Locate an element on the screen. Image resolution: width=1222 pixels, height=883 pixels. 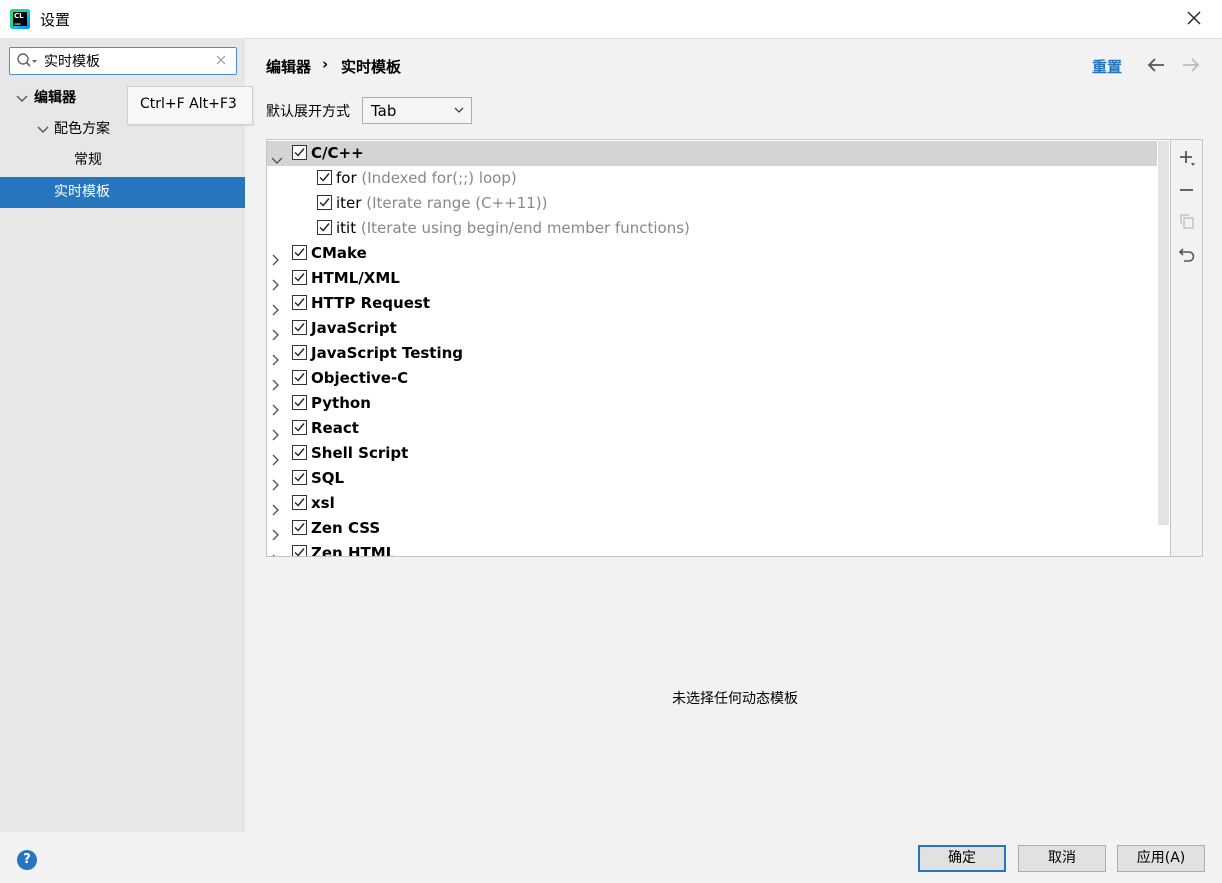
group-name: Shell Script is located at coordinates (360, 453).